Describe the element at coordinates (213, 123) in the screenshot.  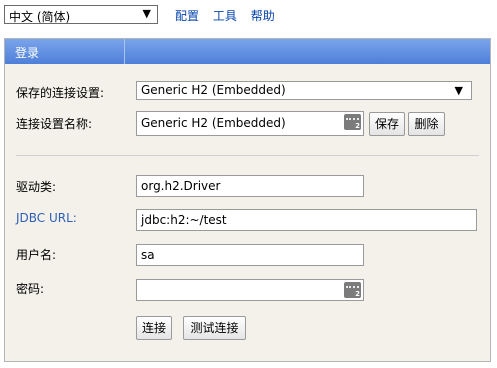
I see `setting-name-value: Generic H2 (Embedded)` at that location.